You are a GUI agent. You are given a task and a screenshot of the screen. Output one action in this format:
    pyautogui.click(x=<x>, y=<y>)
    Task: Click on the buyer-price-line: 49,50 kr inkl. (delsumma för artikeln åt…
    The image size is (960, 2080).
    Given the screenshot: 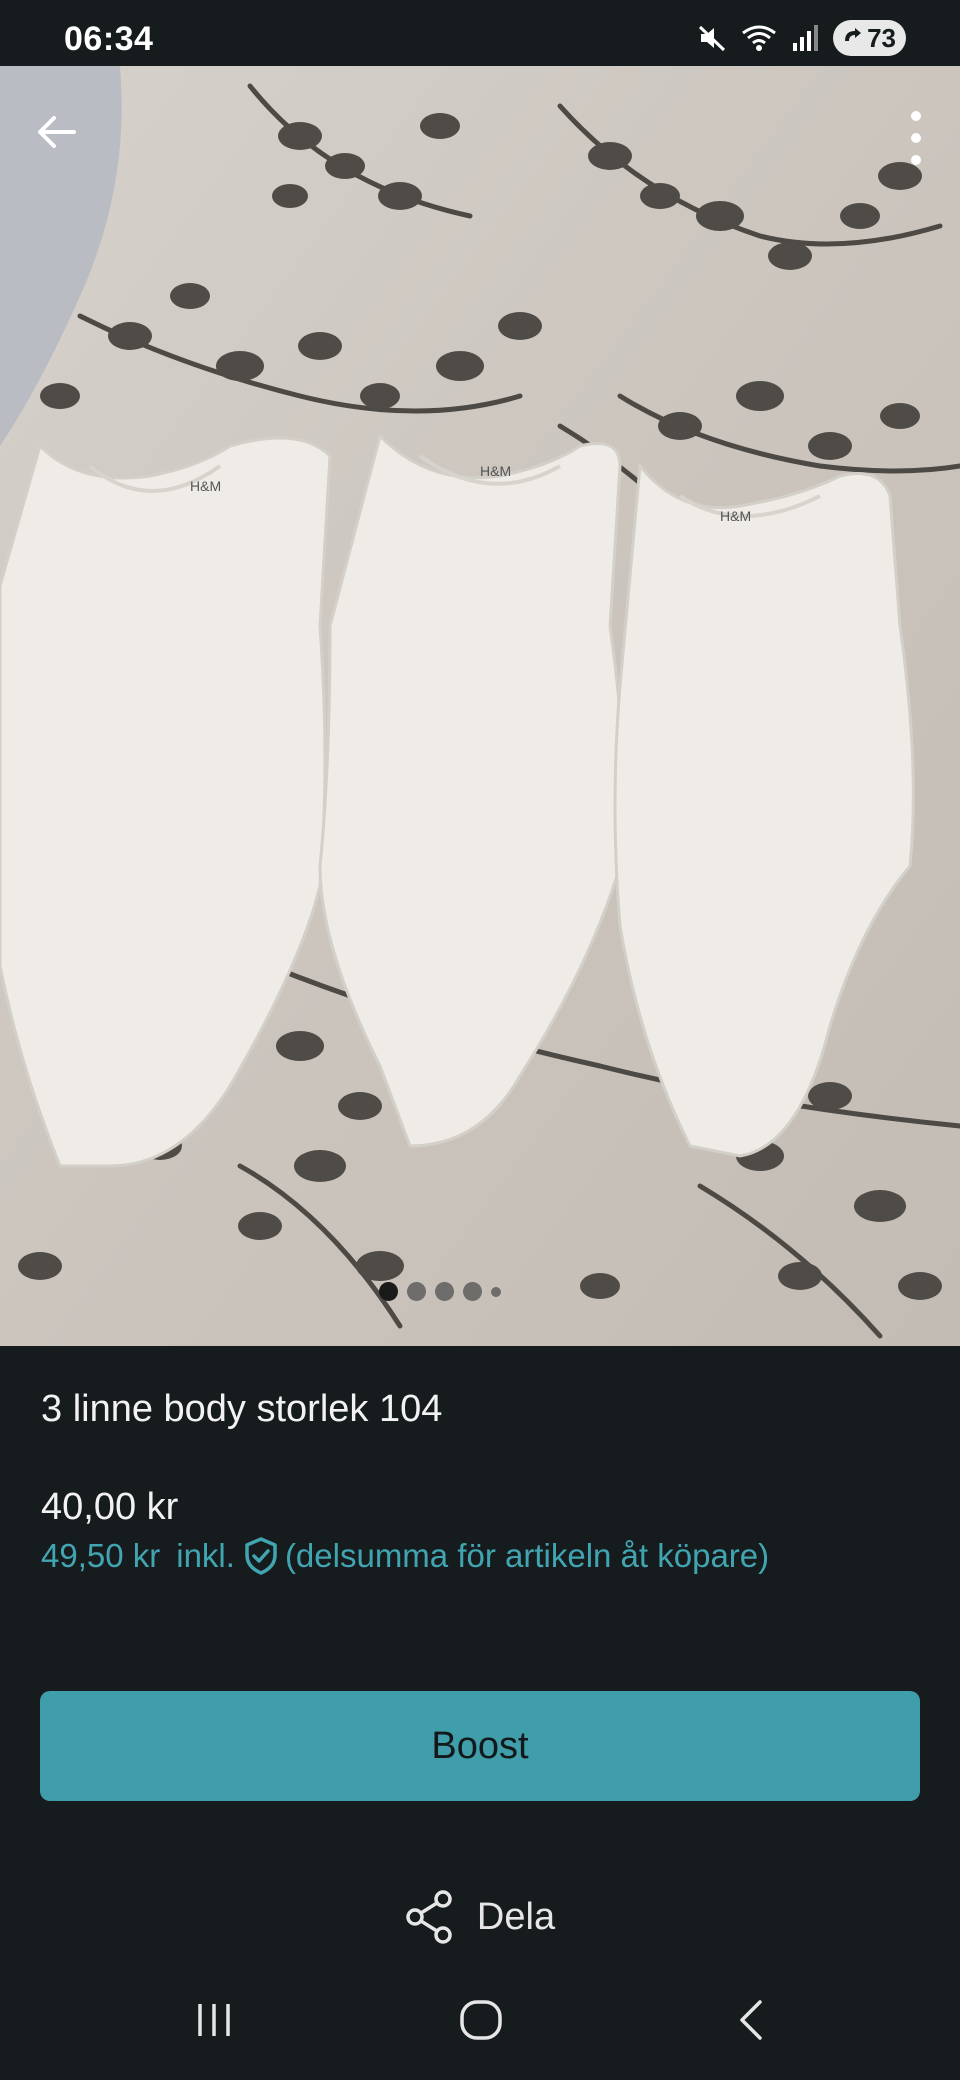 What is the action you would take?
    pyautogui.click(x=405, y=1556)
    